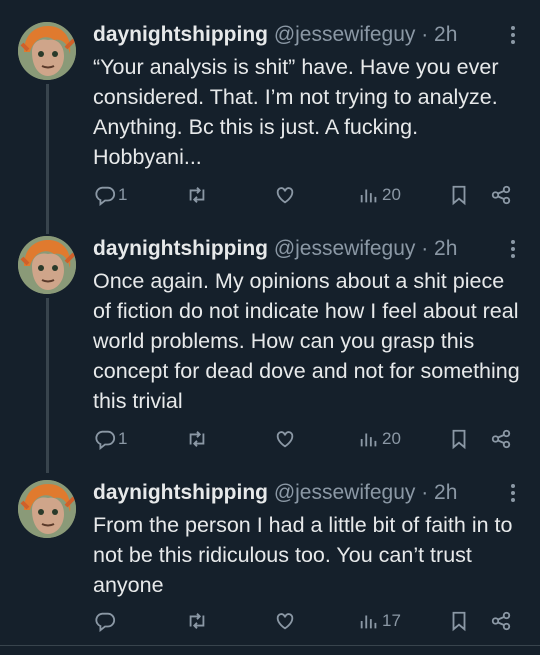 The width and height of the screenshot is (540, 655). Describe the element at coordinates (270, 645) in the screenshot. I see `divider` at that location.